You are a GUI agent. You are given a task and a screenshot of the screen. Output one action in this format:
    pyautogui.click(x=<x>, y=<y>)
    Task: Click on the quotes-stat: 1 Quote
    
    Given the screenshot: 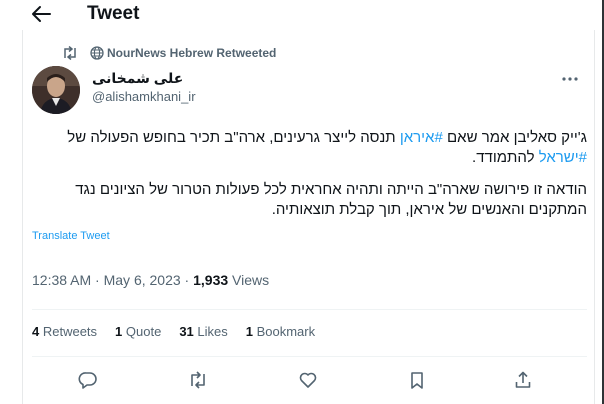 What is the action you would take?
    pyautogui.click(x=138, y=331)
    